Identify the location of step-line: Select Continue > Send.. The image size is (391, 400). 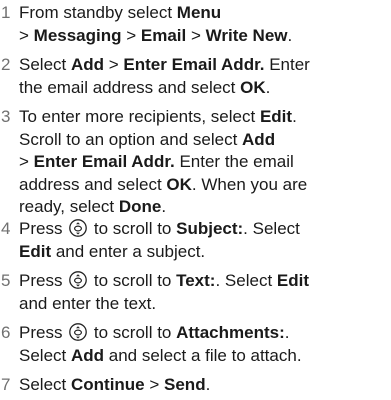
(205, 385).